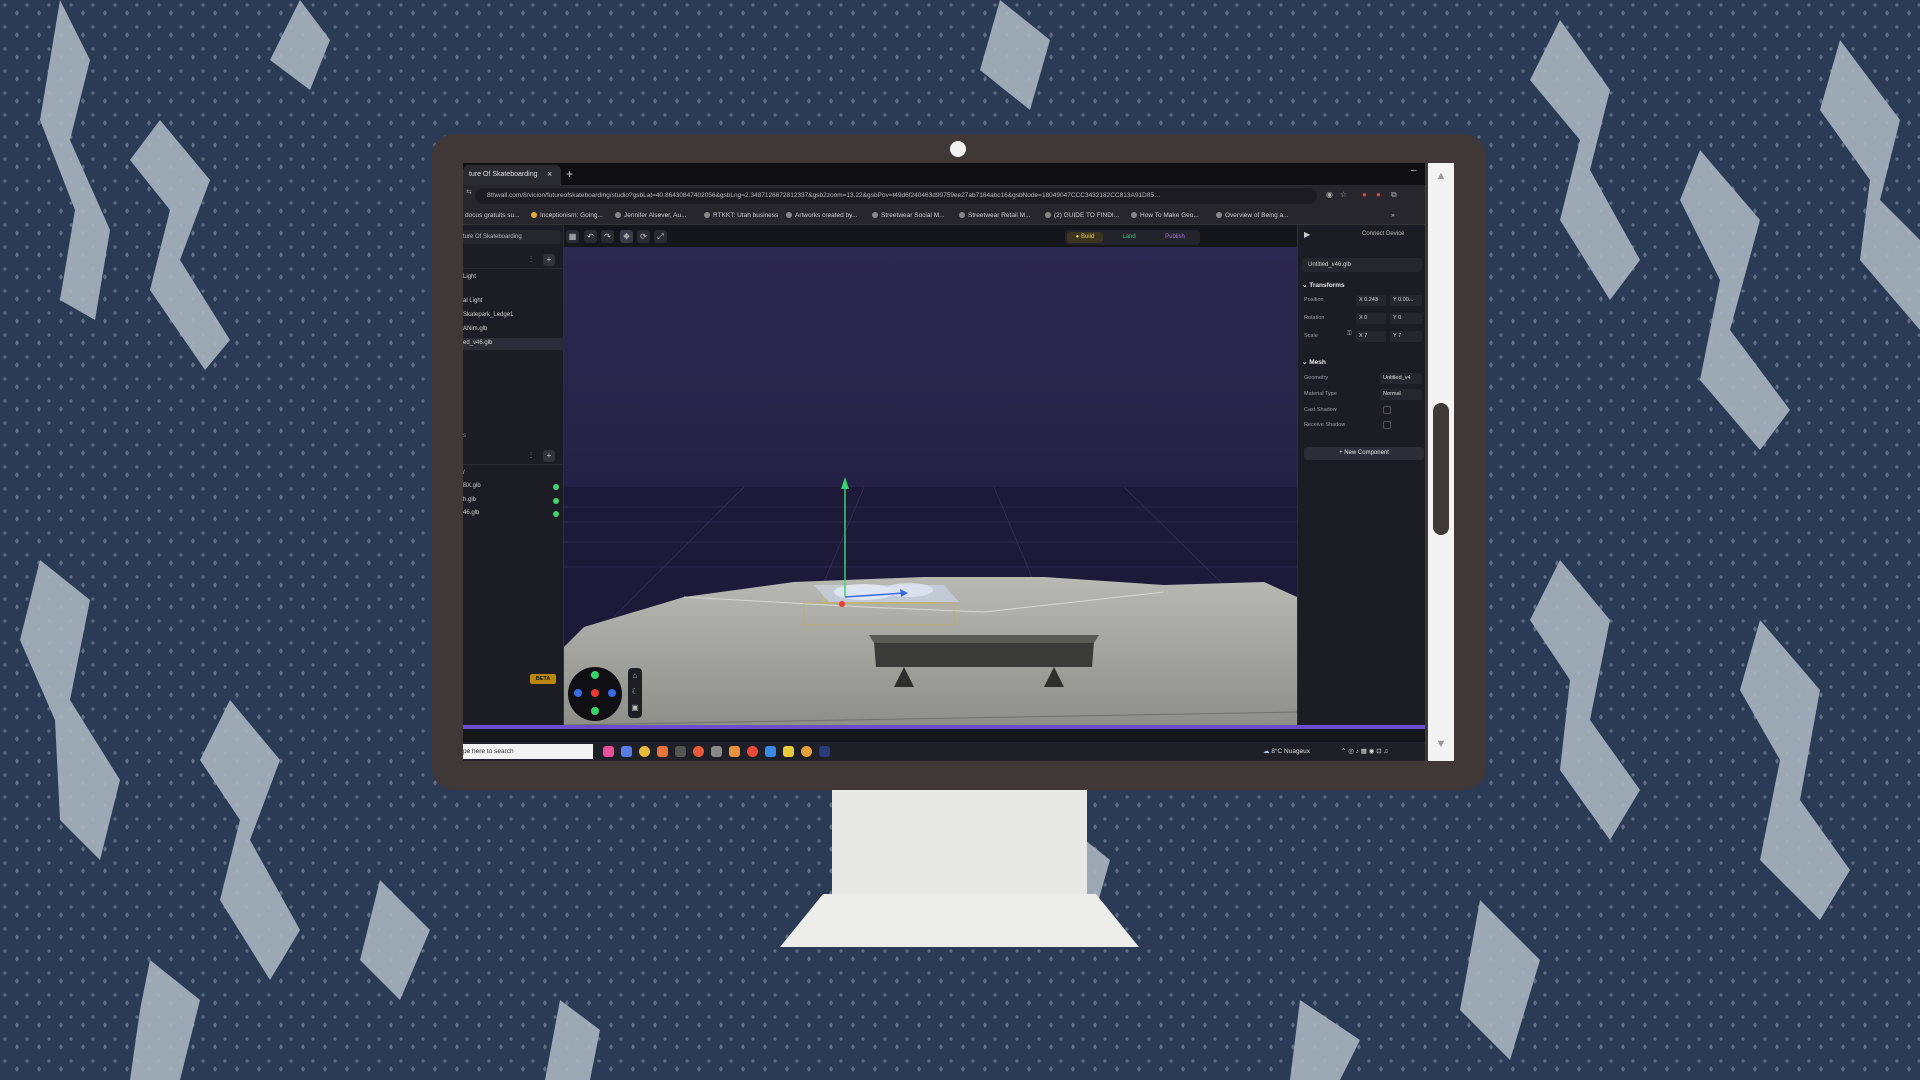 The image size is (1920, 1080). Describe the element at coordinates (512, 175) in the screenshot. I see `browser-tab: ture Of Skateboarding ×` at that location.